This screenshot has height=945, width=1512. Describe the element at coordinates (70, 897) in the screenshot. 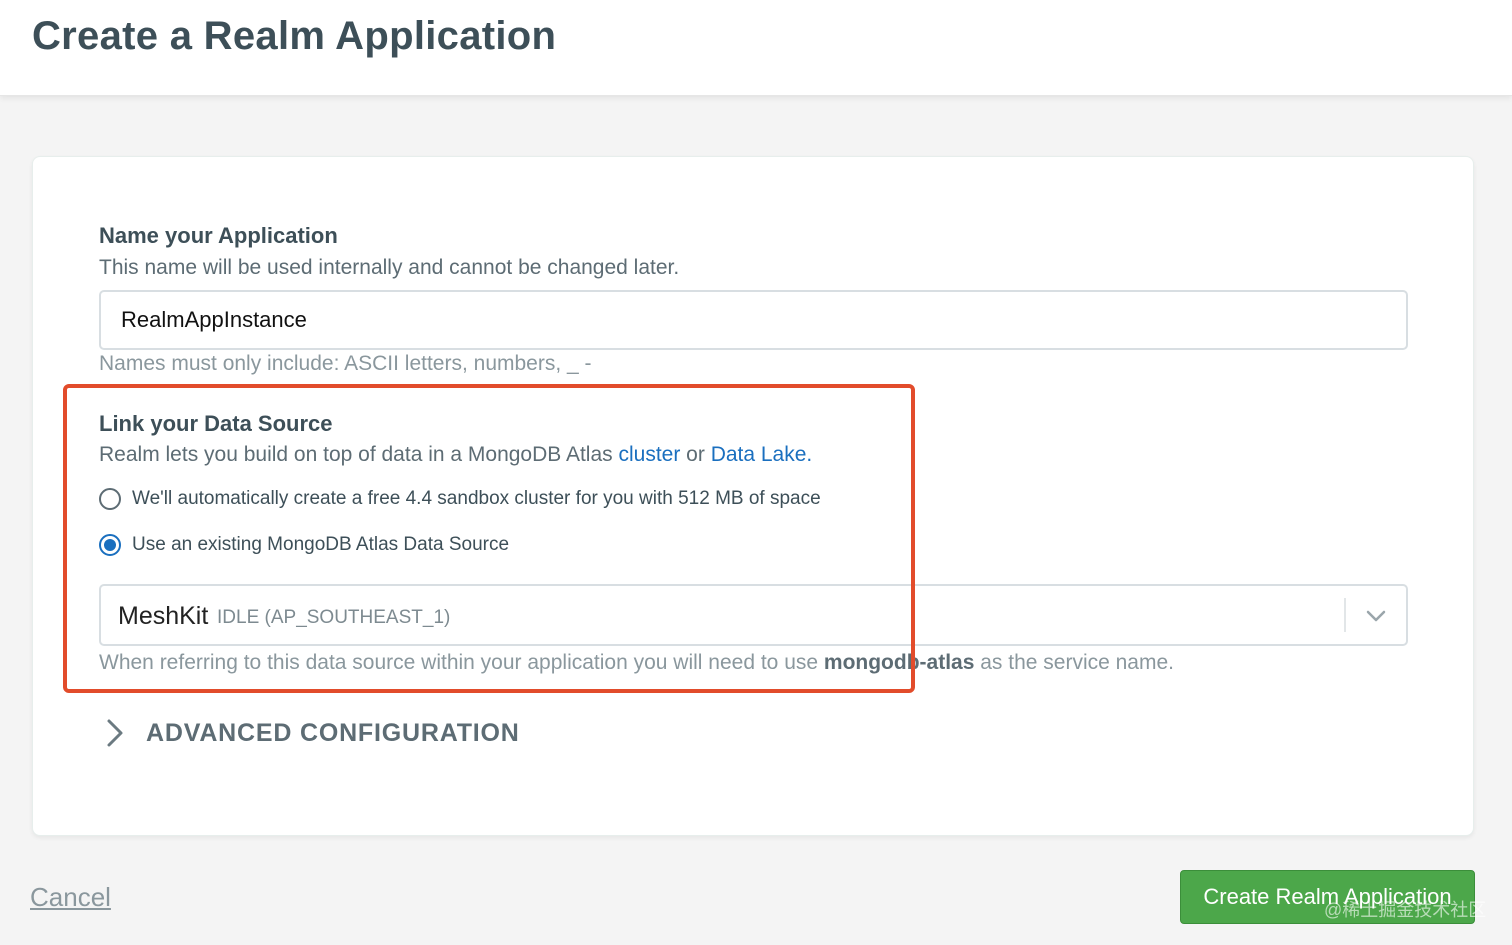

I see `cancel-link: Cancel` at that location.